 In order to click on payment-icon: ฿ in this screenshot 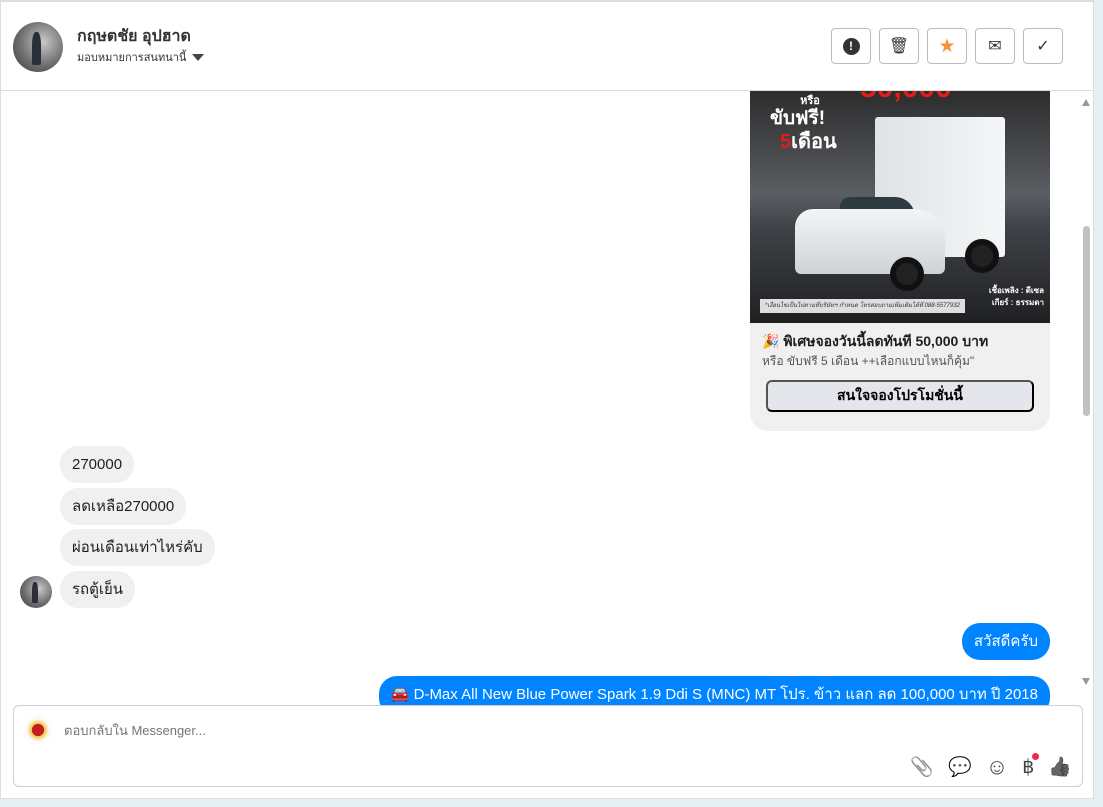, I will do `click(1031, 765)`.